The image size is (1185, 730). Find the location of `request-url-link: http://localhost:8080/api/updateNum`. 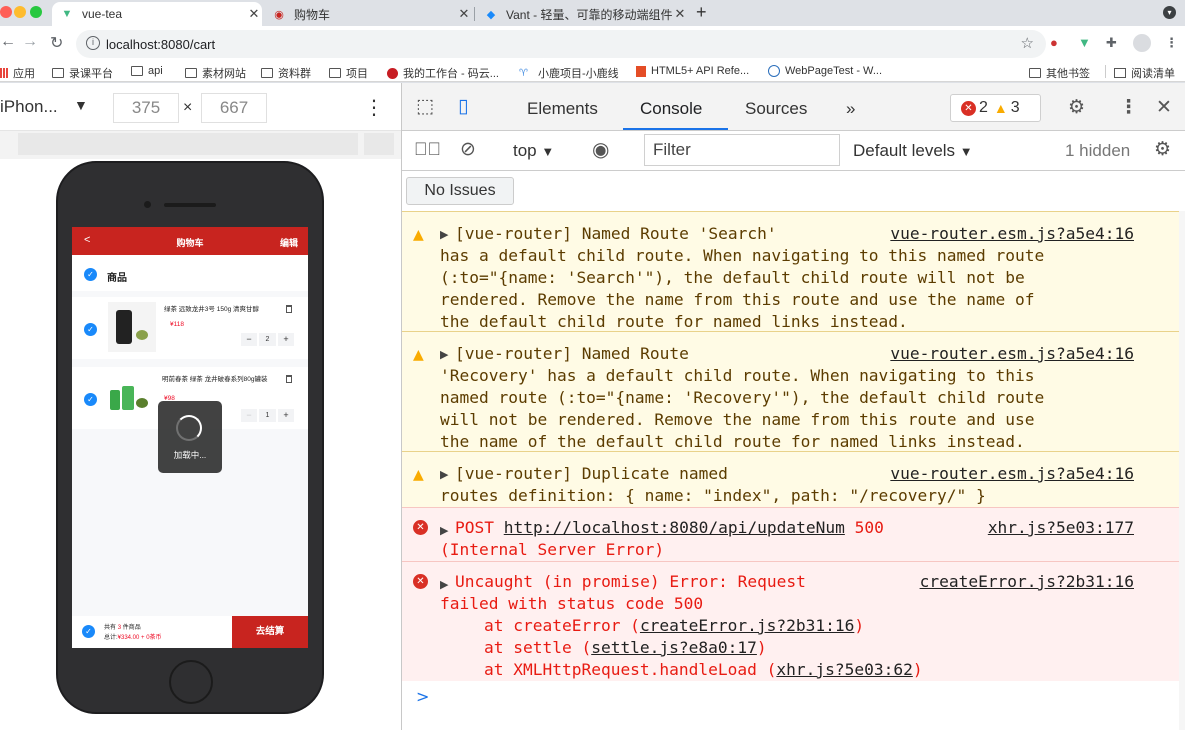

request-url-link: http://localhost:8080/api/updateNum is located at coordinates (674, 527).